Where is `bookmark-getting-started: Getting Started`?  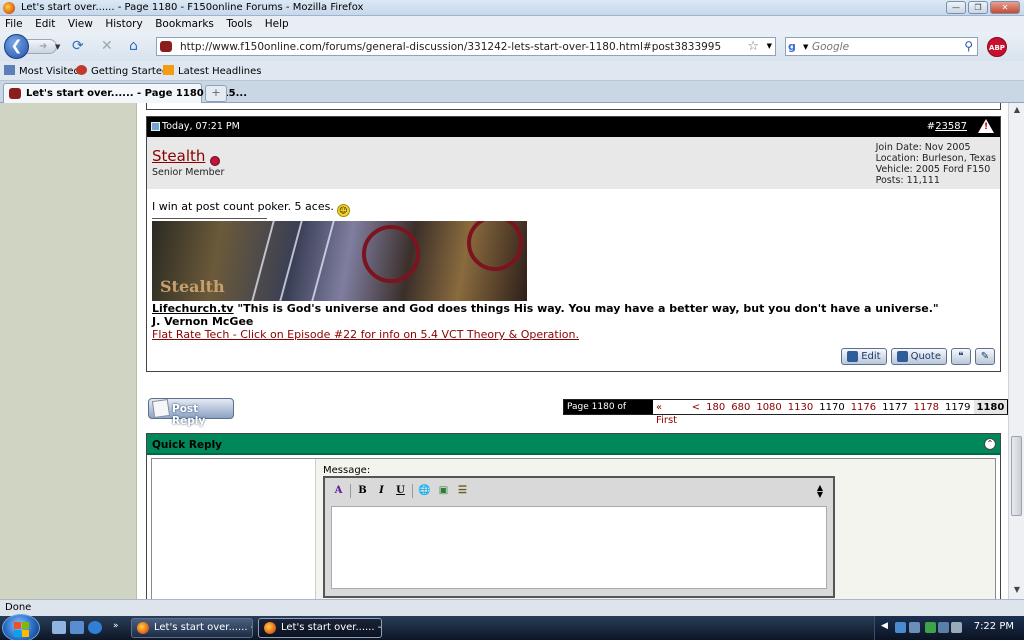 bookmark-getting-started: Getting Started is located at coordinates (122, 71).